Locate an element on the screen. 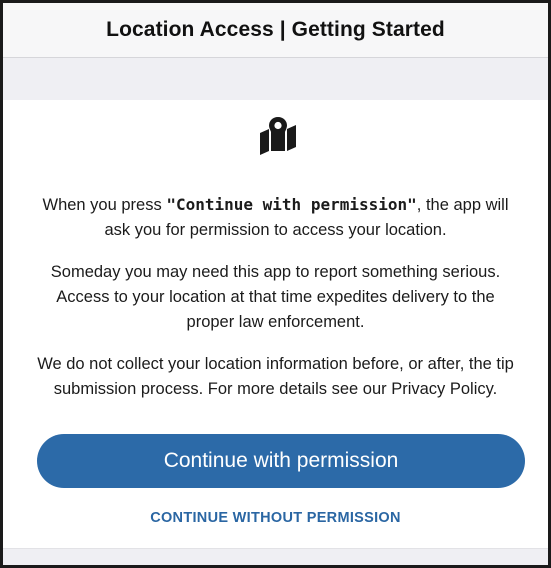 This screenshot has width=551, height=568. p1-quote-open: " is located at coordinates (171, 204).